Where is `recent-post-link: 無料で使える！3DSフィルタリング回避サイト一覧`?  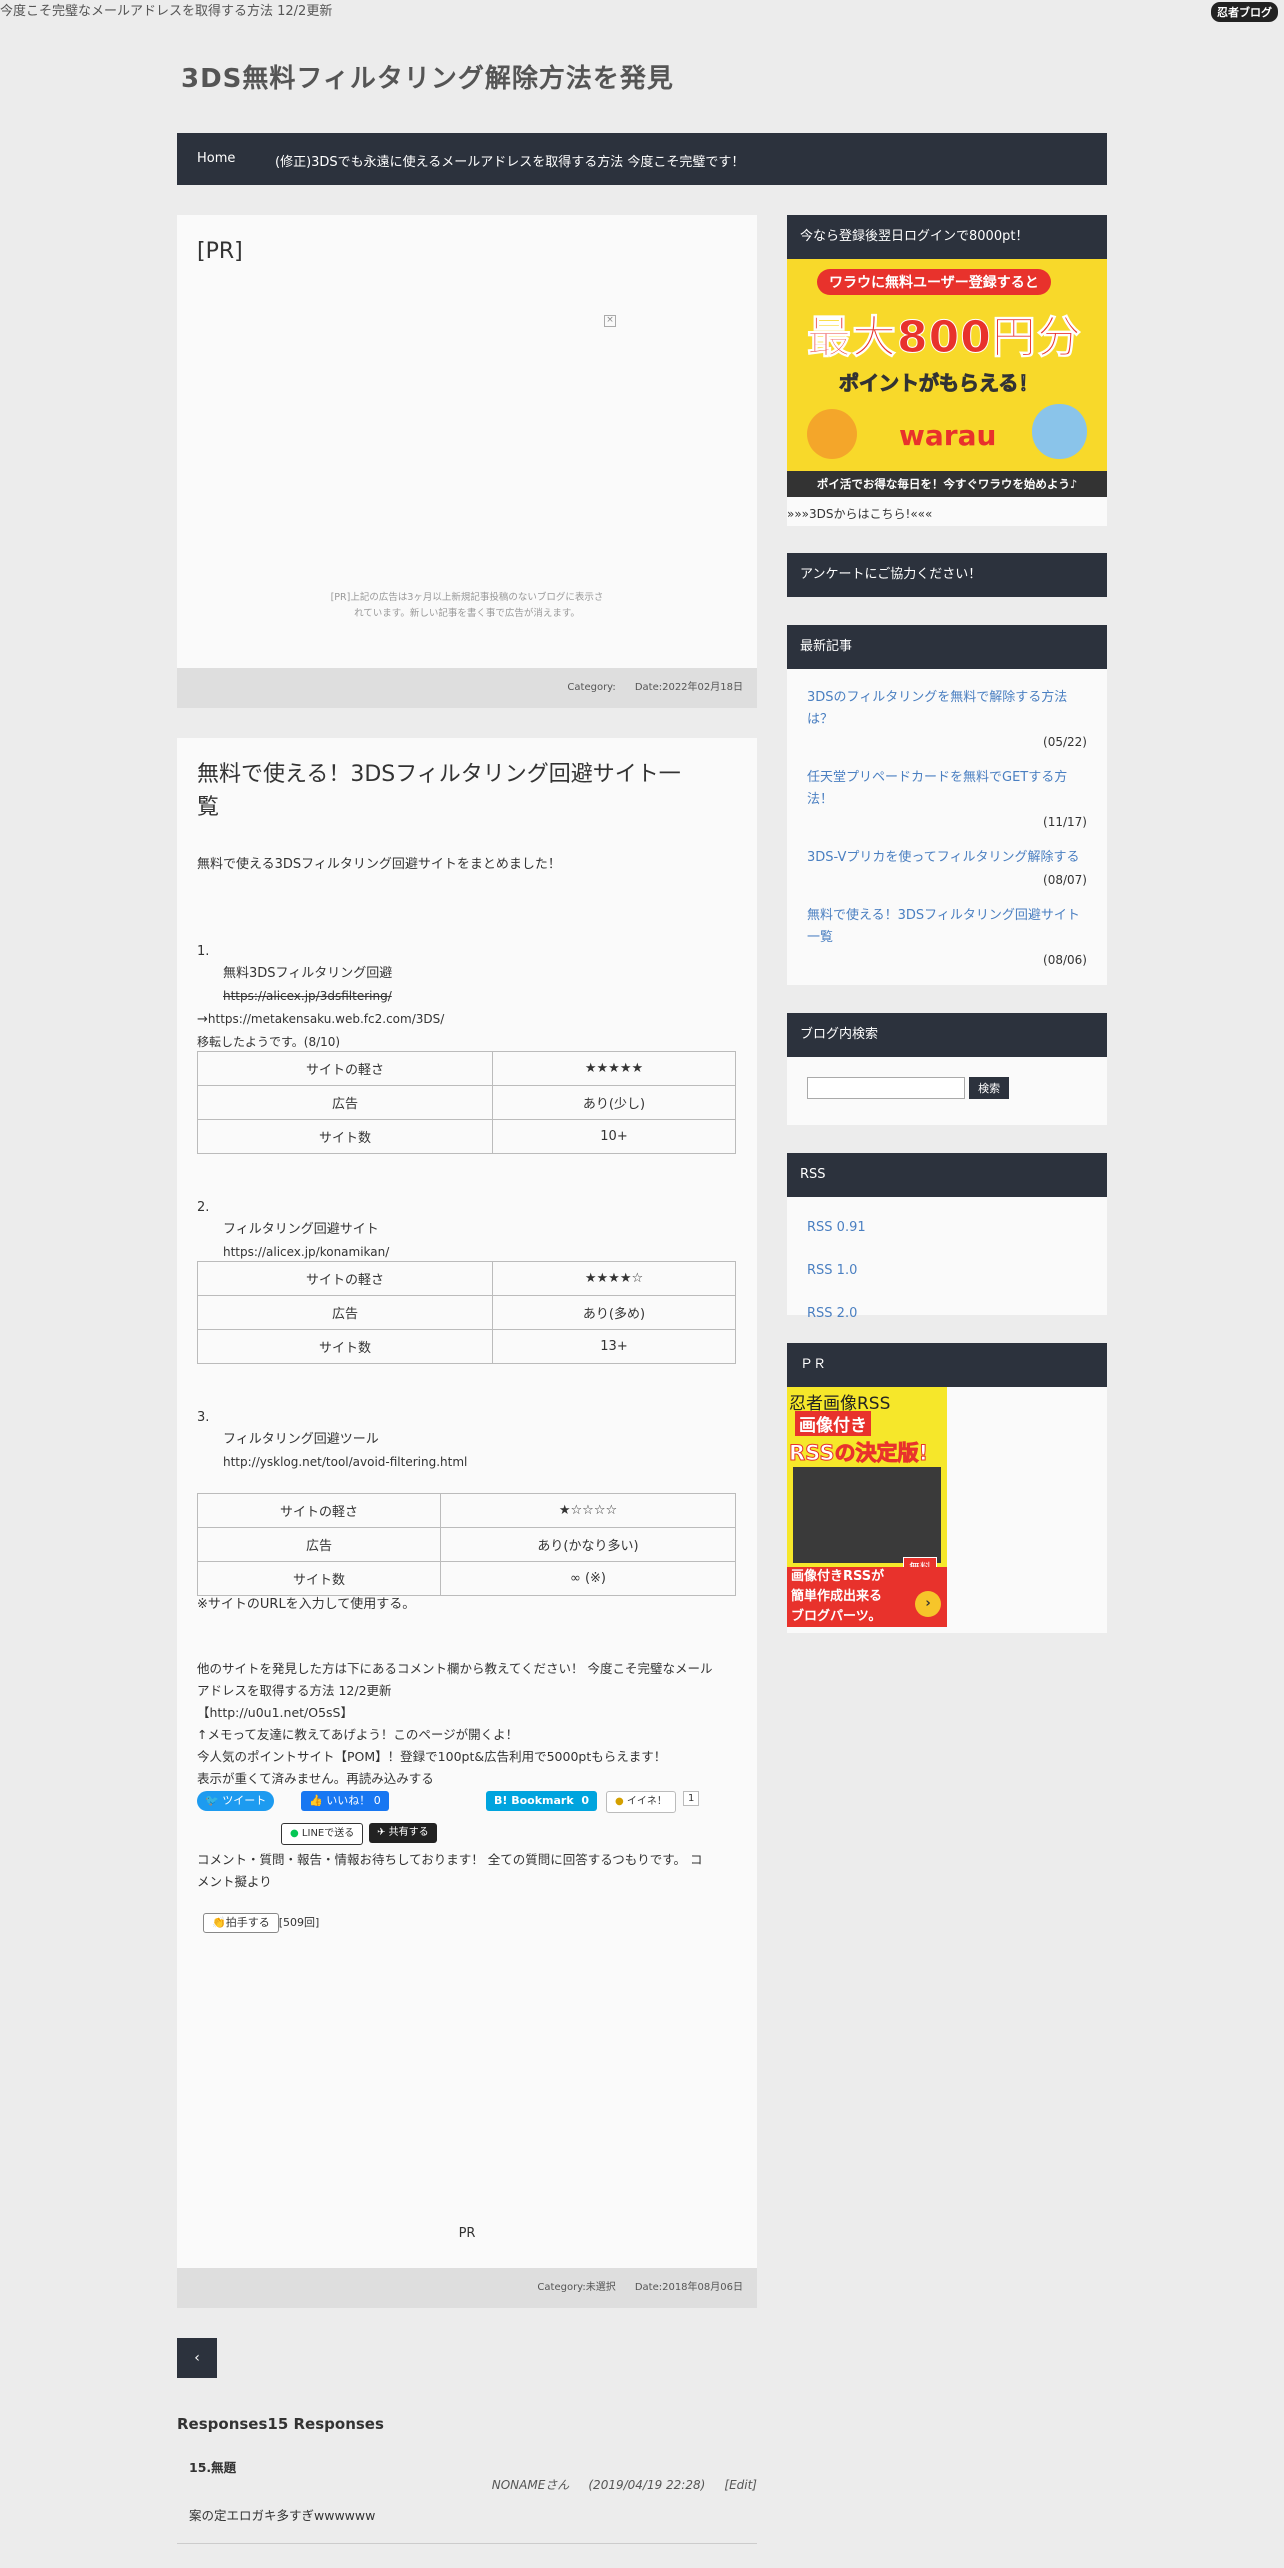 recent-post-link: 無料で使える！3DSフィルタリング回避サイト一覧 is located at coordinates (943, 926).